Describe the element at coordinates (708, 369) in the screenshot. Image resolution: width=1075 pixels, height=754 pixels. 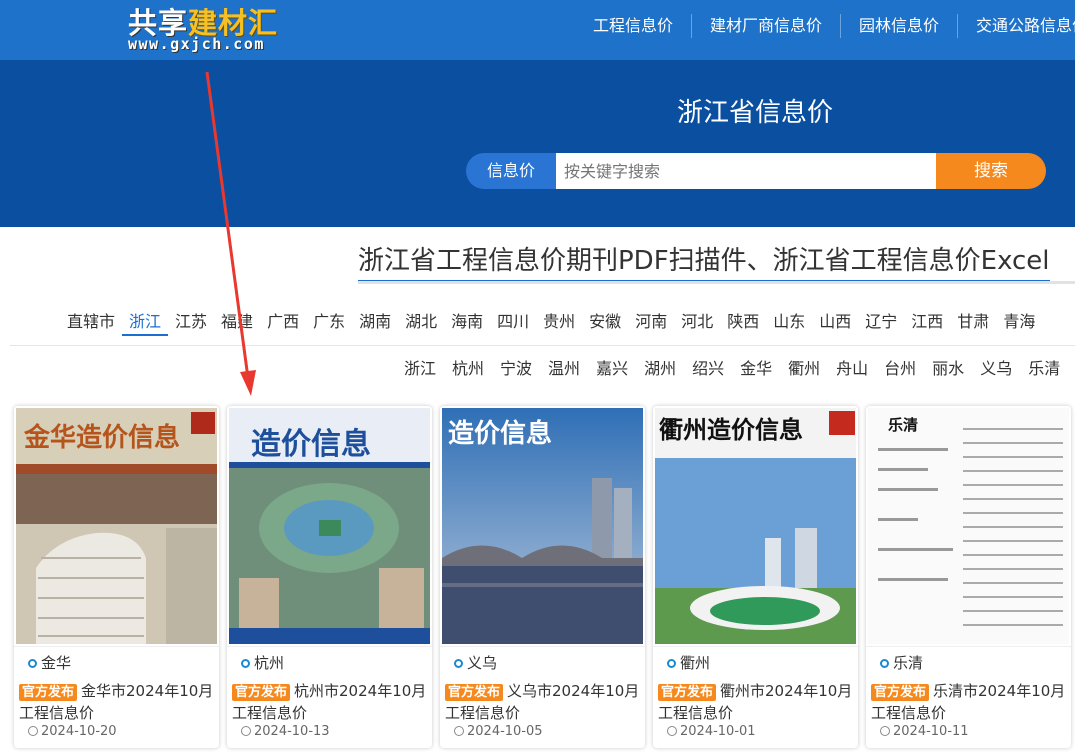
I see `city-tab: 绍兴` at that location.